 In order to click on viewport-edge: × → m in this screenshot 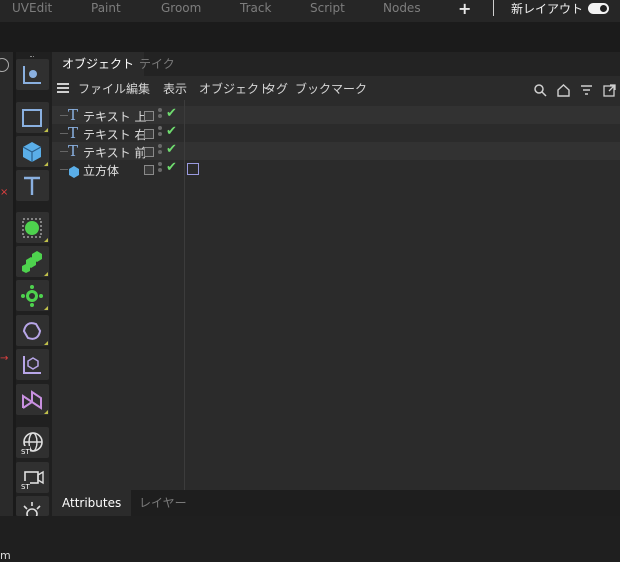, I will do `click(6, 307)`.